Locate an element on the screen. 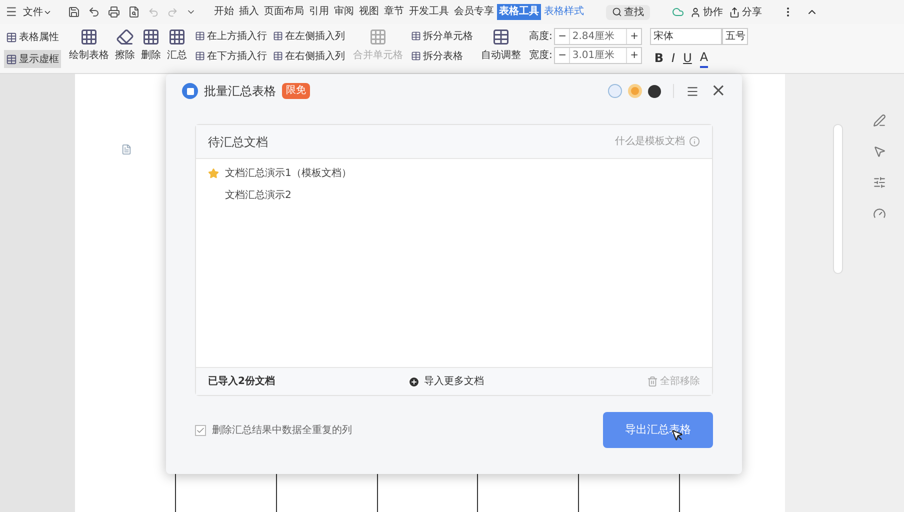 This screenshot has width=904, height=512. size-stepper: − 2.84厘米 + is located at coordinates (598, 36).